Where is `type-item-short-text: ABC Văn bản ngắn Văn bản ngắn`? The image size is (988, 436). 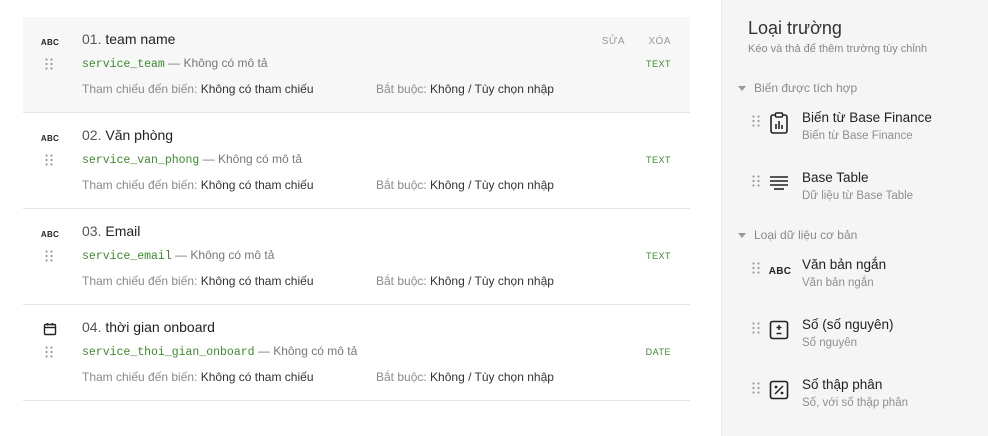
type-item-short-text: ABC Văn bản ngắn Văn bản ngắn is located at coordinates (867, 277).